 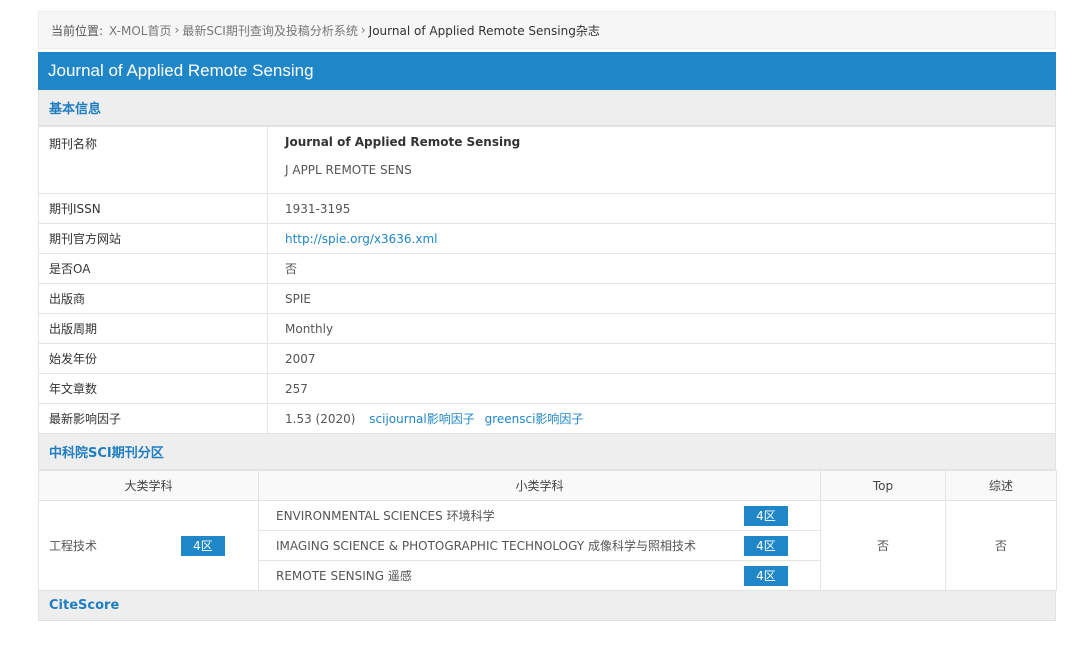 I want to click on journal-full-name: Journal of Applied Remote Sensing, so click(x=403, y=142).